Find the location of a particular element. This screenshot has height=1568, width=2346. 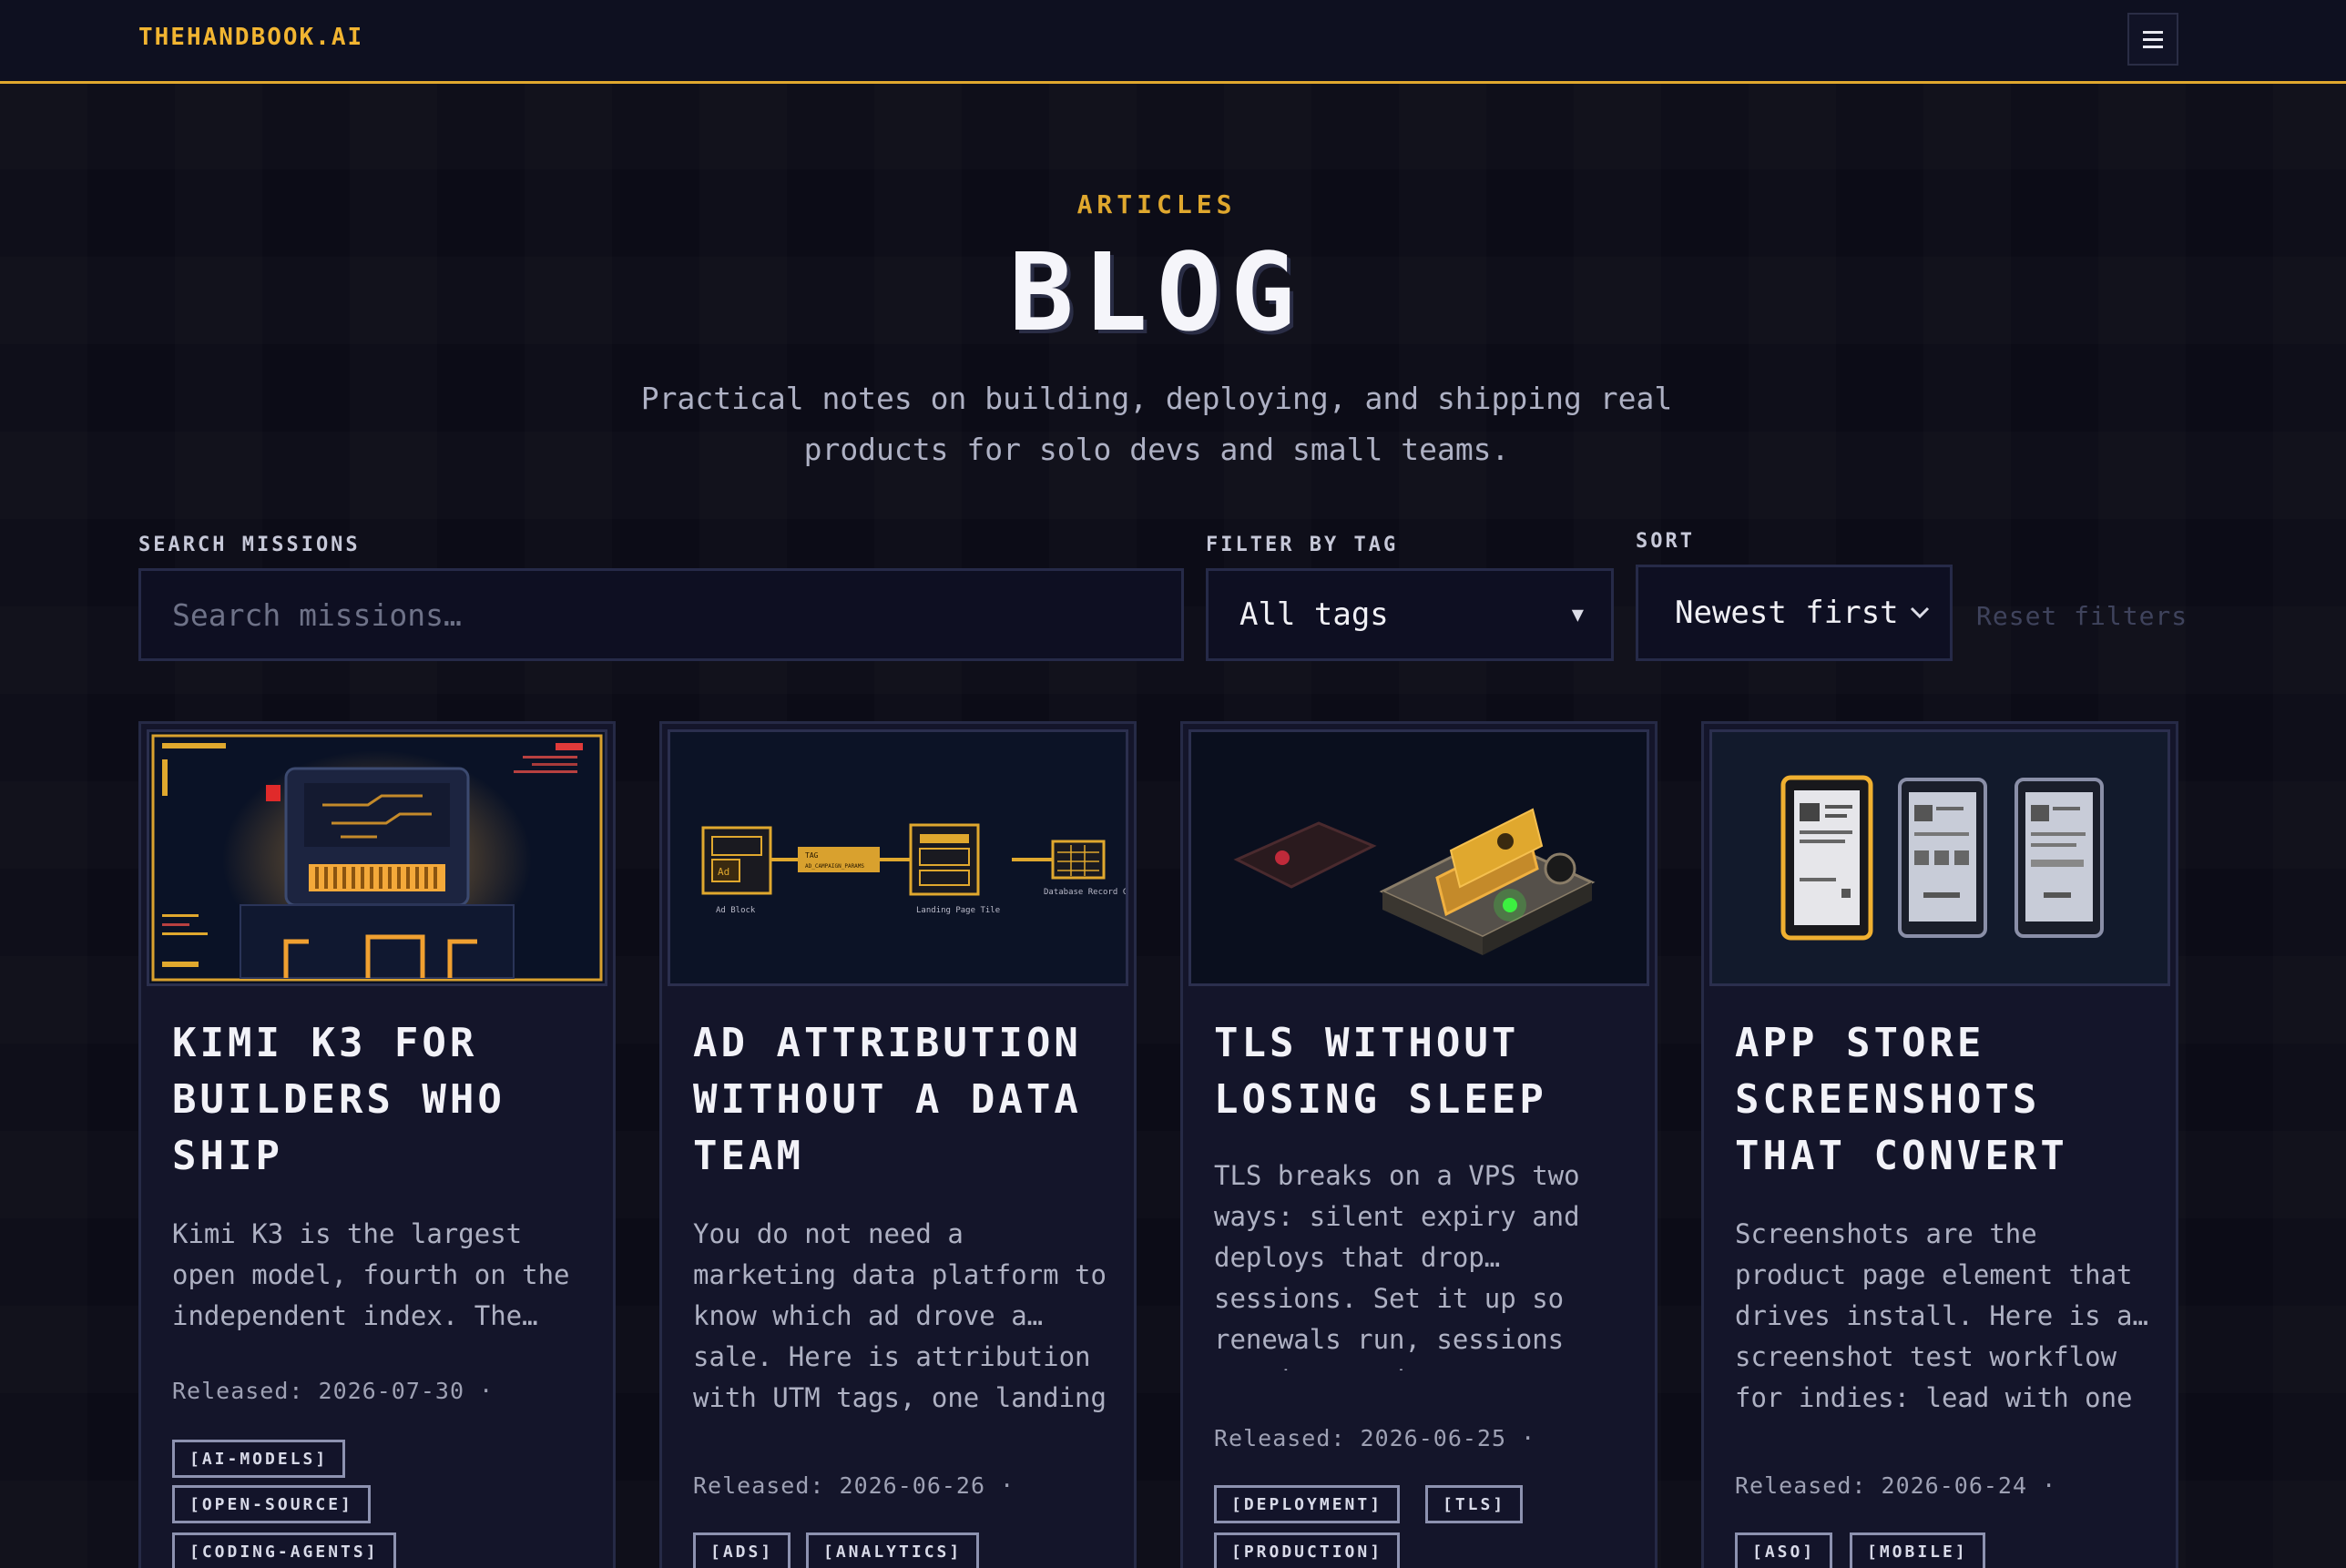

tag-chip: [DEPLOYMENT] is located at coordinates (1307, 1504).